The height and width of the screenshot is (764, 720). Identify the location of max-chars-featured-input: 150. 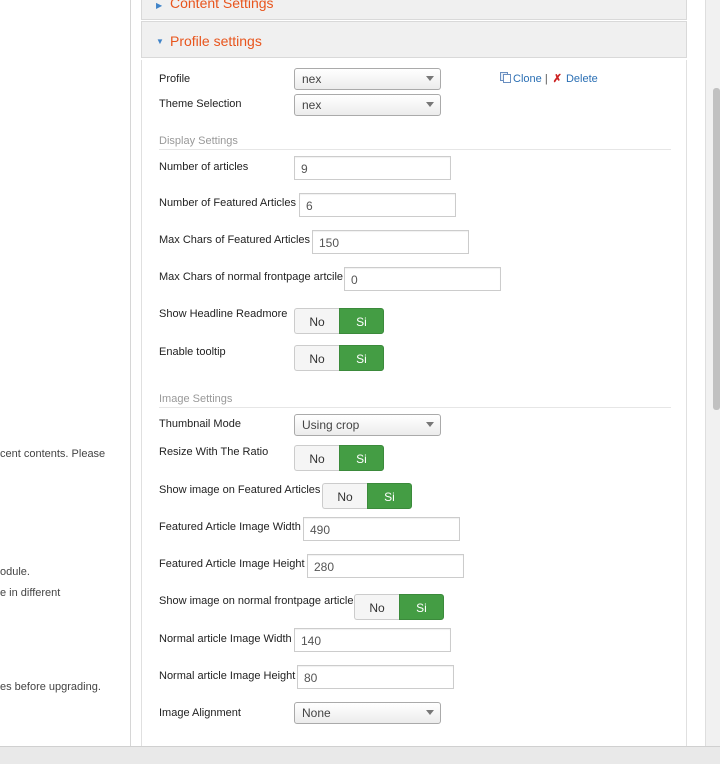
(390, 242).